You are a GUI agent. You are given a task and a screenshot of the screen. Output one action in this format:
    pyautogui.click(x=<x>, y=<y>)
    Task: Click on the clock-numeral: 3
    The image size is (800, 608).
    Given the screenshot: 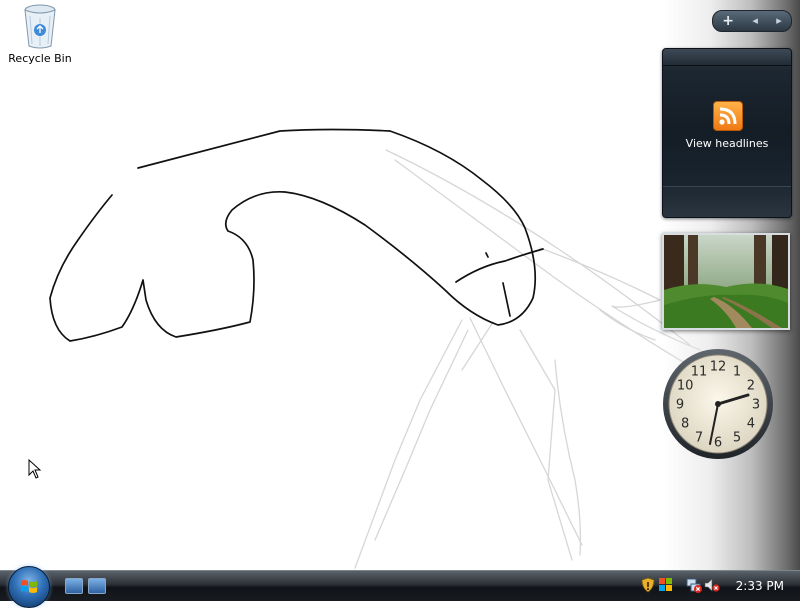 What is the action you would take?
    pyautogui.click(x=756, y=405)
    